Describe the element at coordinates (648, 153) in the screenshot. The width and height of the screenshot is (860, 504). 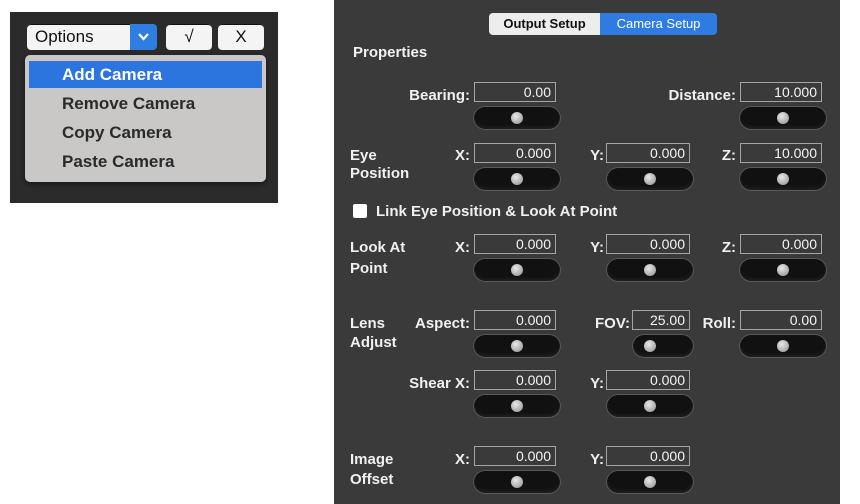
I see `eye-y-field: 0.000` at that location.